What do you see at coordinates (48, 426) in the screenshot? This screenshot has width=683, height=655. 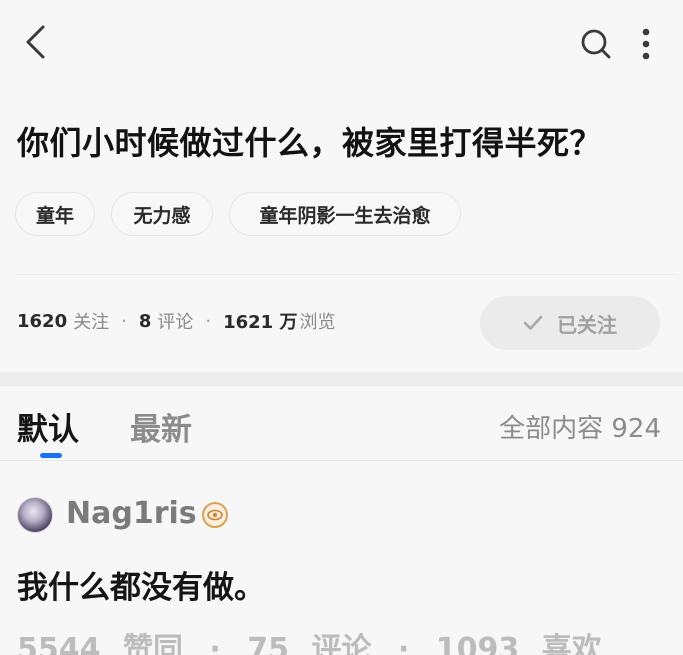 I see `tab-default: 默认` at bounding box center [48, 426].